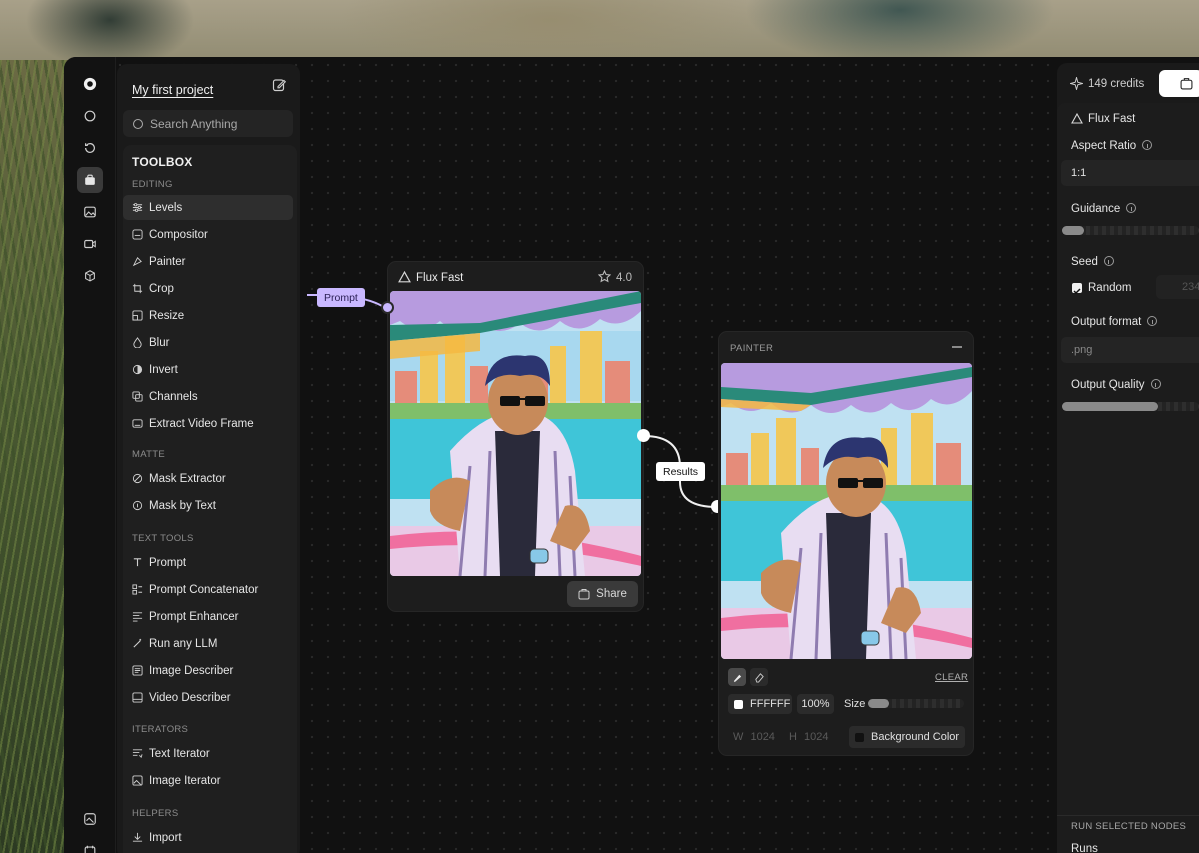  I want to click on results-output-port, so click(643, 435).